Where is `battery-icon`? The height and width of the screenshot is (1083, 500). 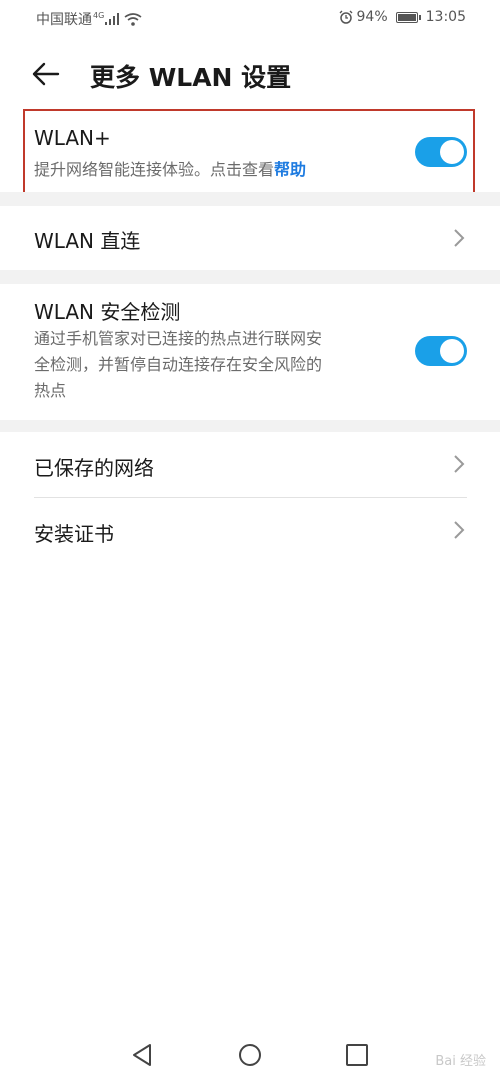
battery-icon is located at coordinates (408, 17).